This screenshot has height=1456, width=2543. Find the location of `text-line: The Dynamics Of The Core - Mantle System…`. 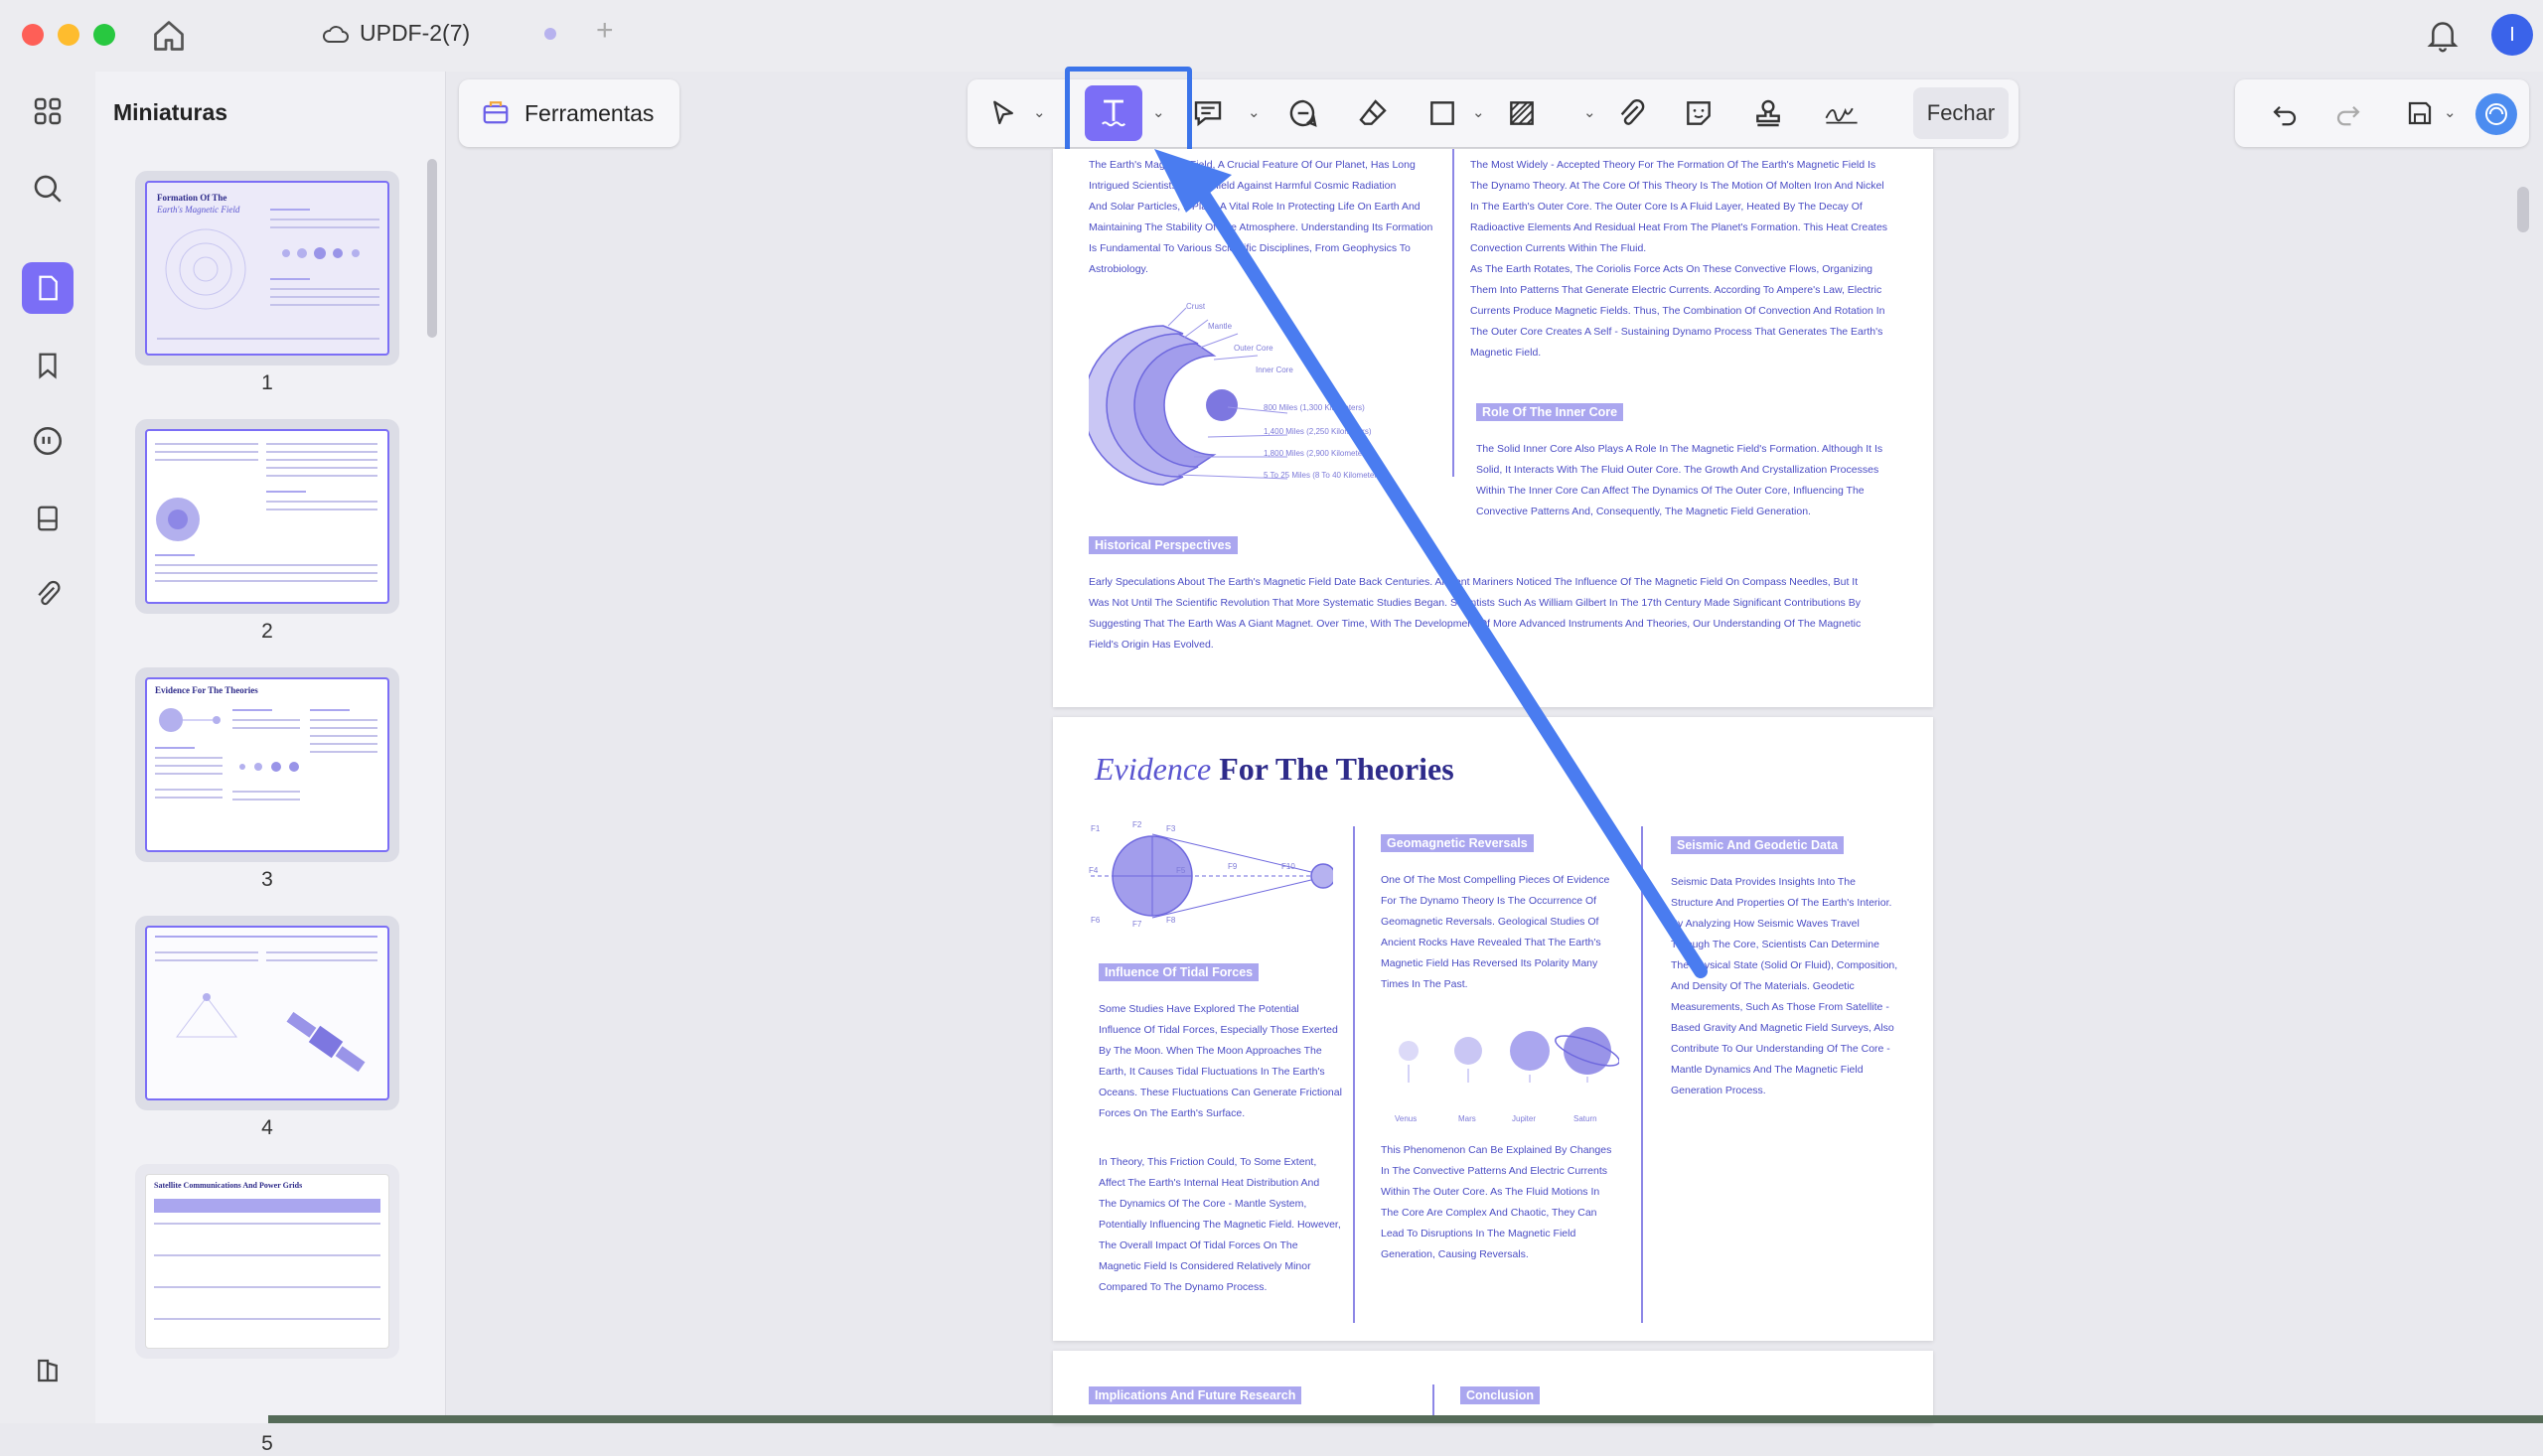

text-line: The Dynamics Of The Core - Mantle System… is located at coordinates (1203, 1204).